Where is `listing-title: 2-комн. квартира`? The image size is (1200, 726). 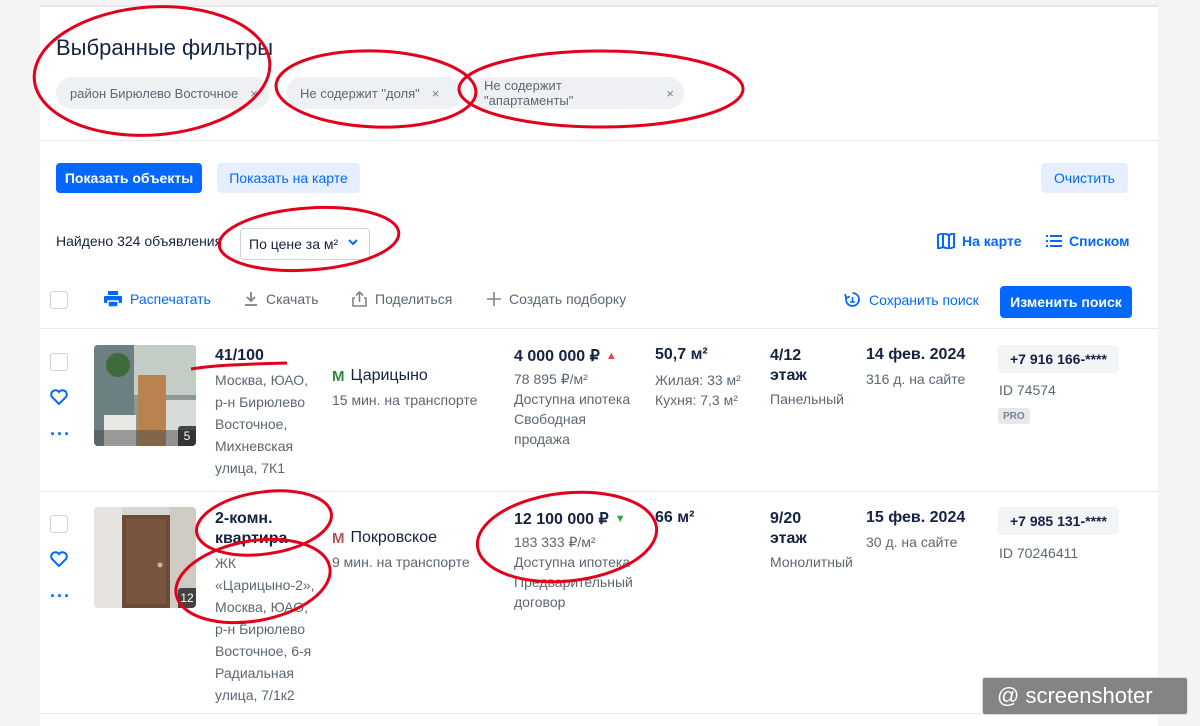
listing-title: 2-комн. квартира is located at coordinates (270, 529).